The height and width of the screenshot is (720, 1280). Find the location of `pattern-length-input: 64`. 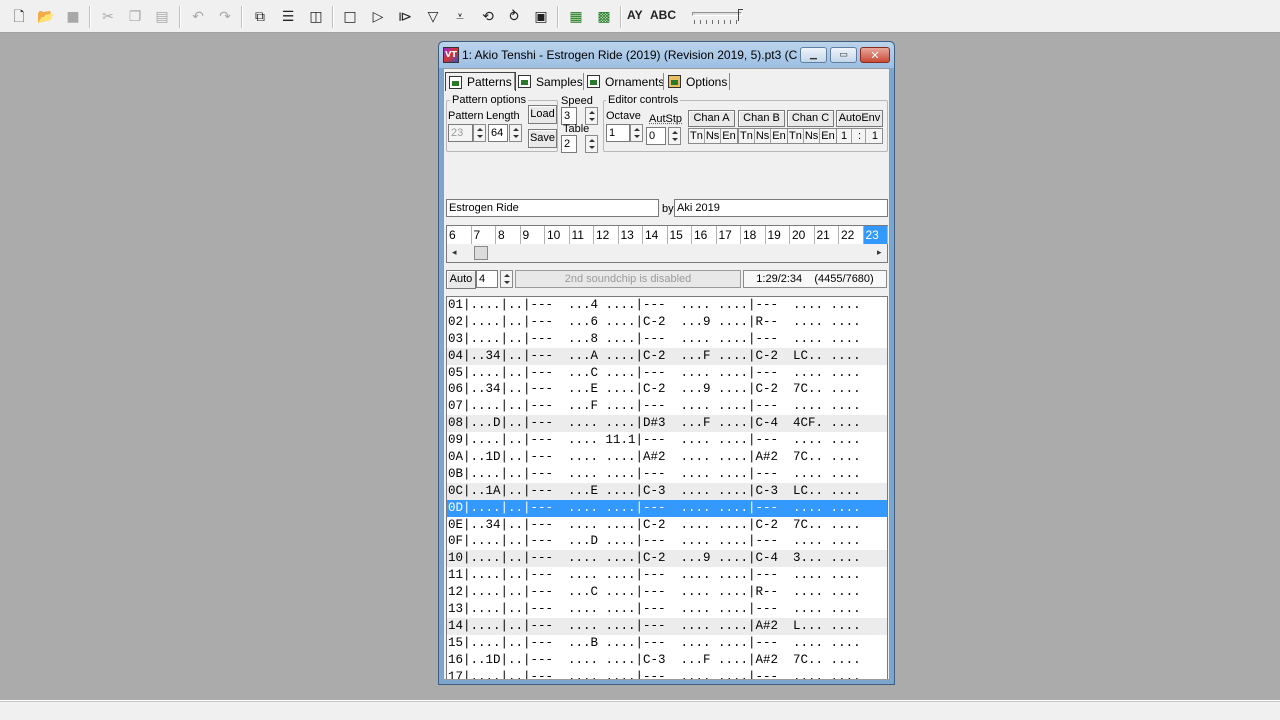

pattern-length-input: 64 is located at coordinates (498, 133).